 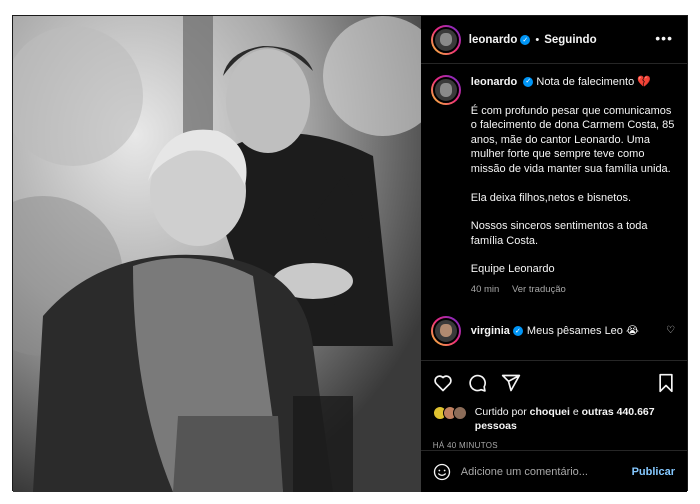 I want to click on post-header: leonardo ✓ • Seguindo •••, so click(x=553, y=40).